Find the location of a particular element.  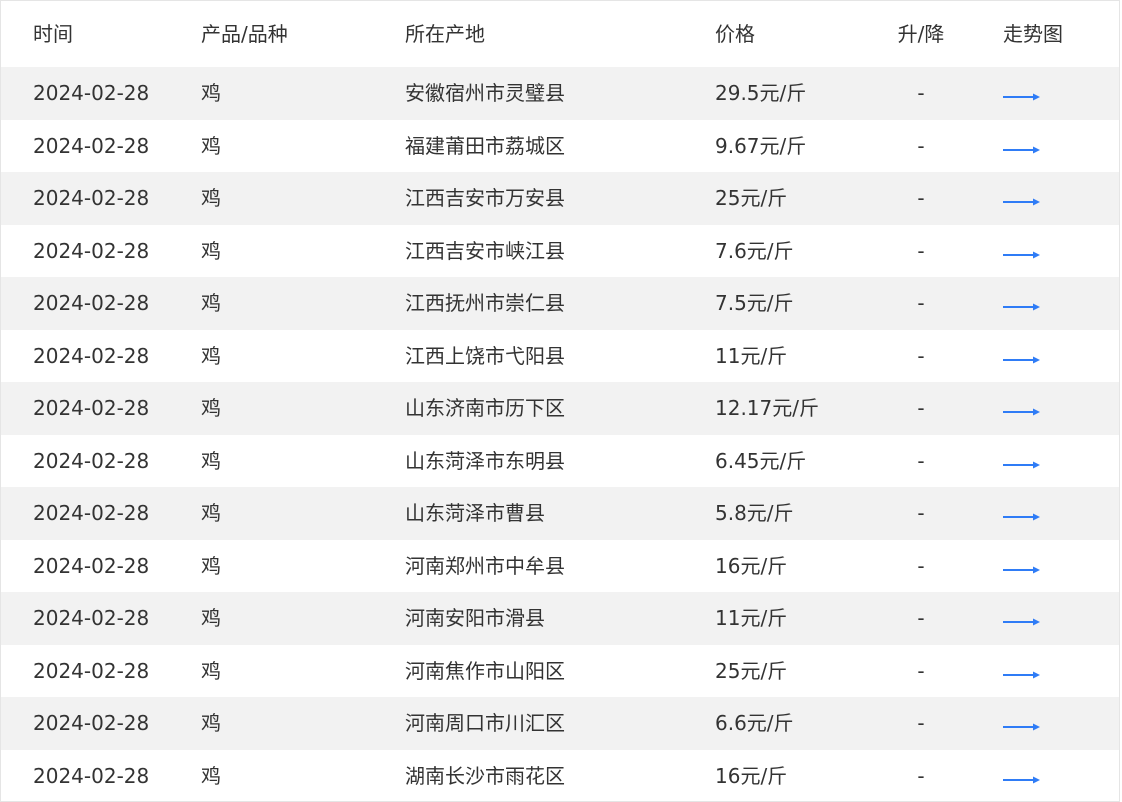

cell-price: 12.17元/斤 is located at coordinates (767, 408).